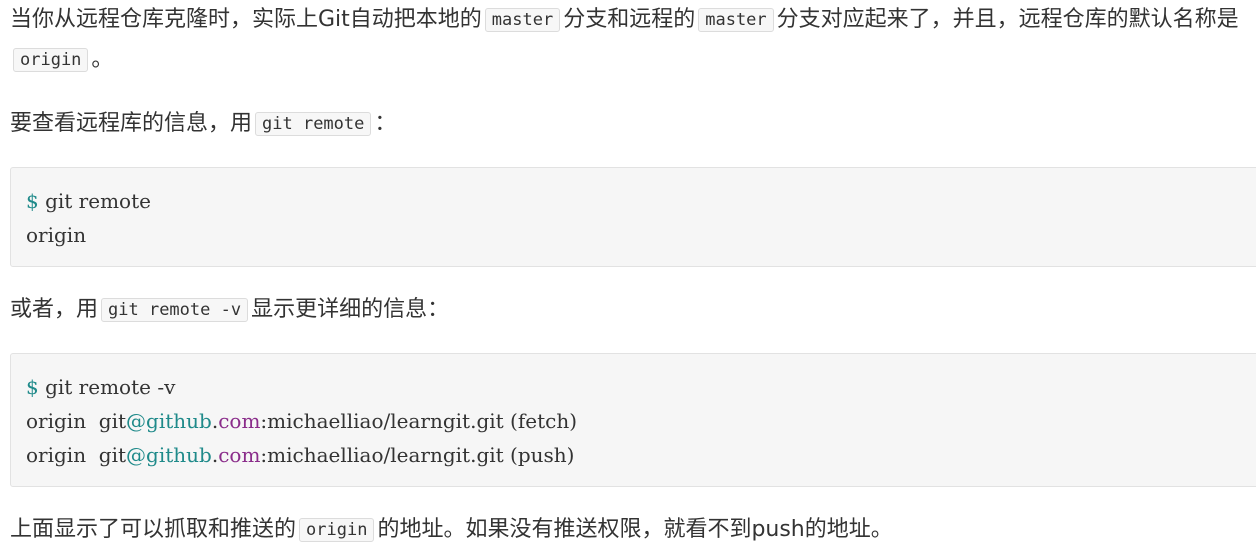 The image size is (1256, 550). What do you see at coordinates (417, 455) in the screenshot?
I see `code-output: :michaelliao/learngit.git (push)` at bounding box center [417, 455].